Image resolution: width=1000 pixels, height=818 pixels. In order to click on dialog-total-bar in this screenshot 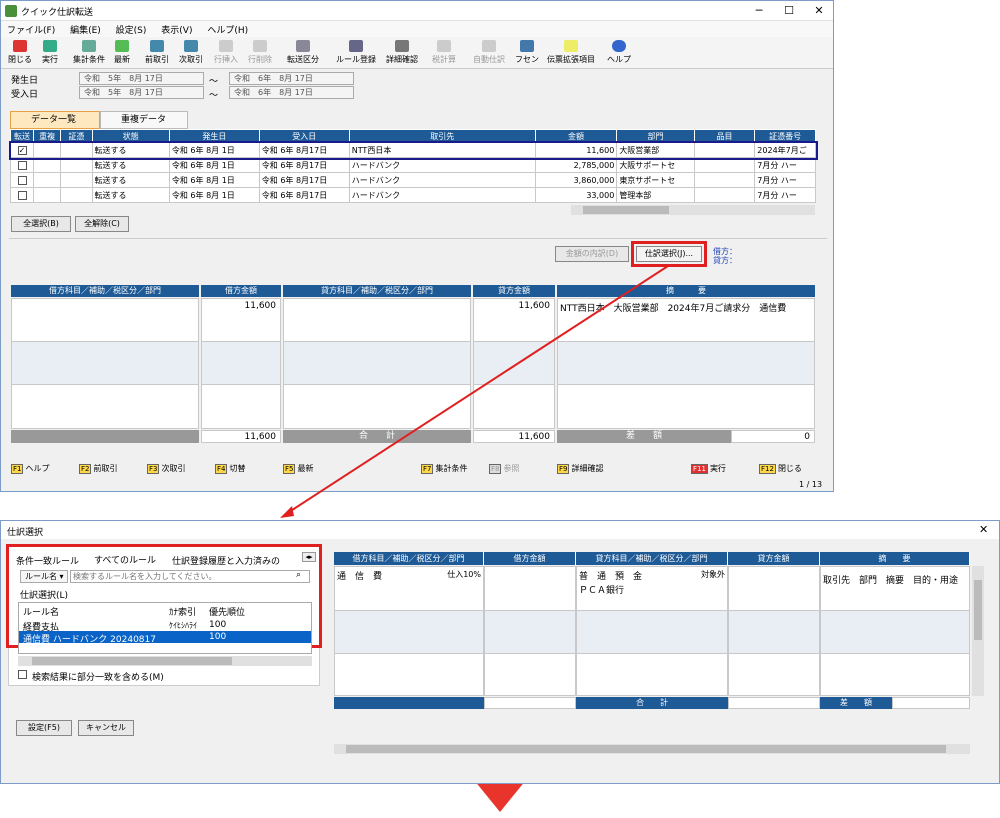, I will do `click(409, 703)`.